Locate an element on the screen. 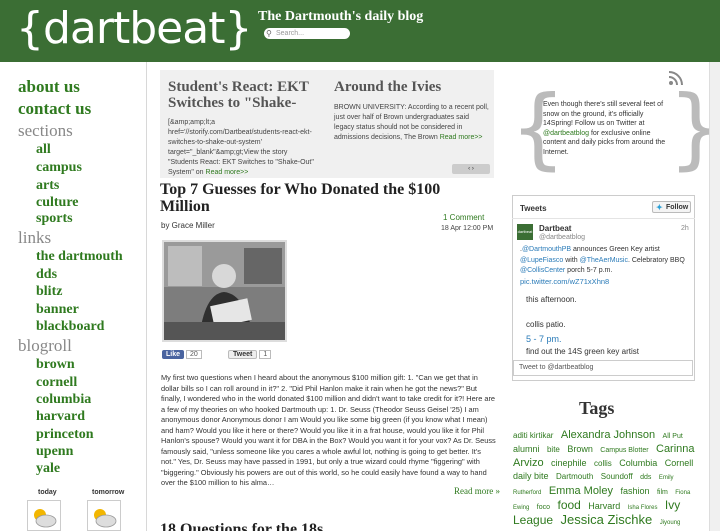  nav-blogroll-heading: blogroll is located at coordinates (45, 345).